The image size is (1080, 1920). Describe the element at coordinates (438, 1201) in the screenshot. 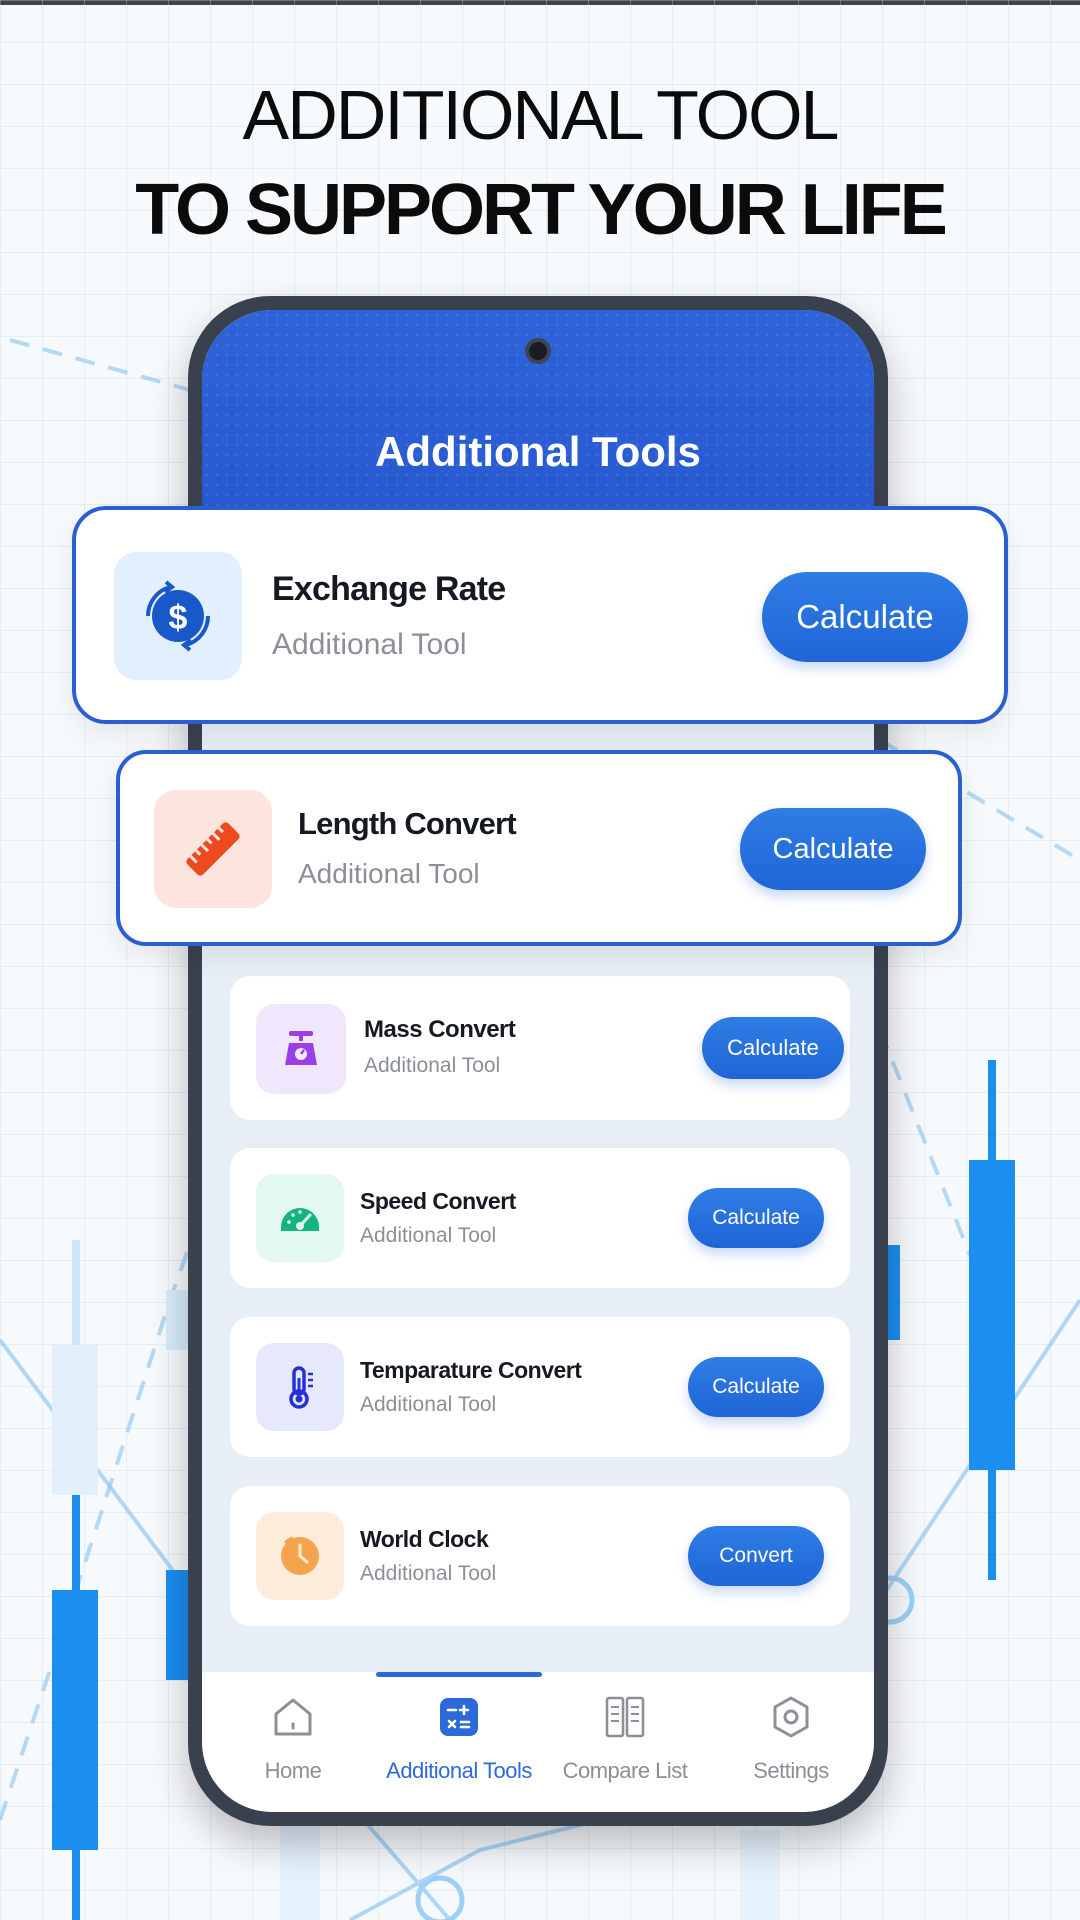

I see `tool-title: Speed Convert` at that location.